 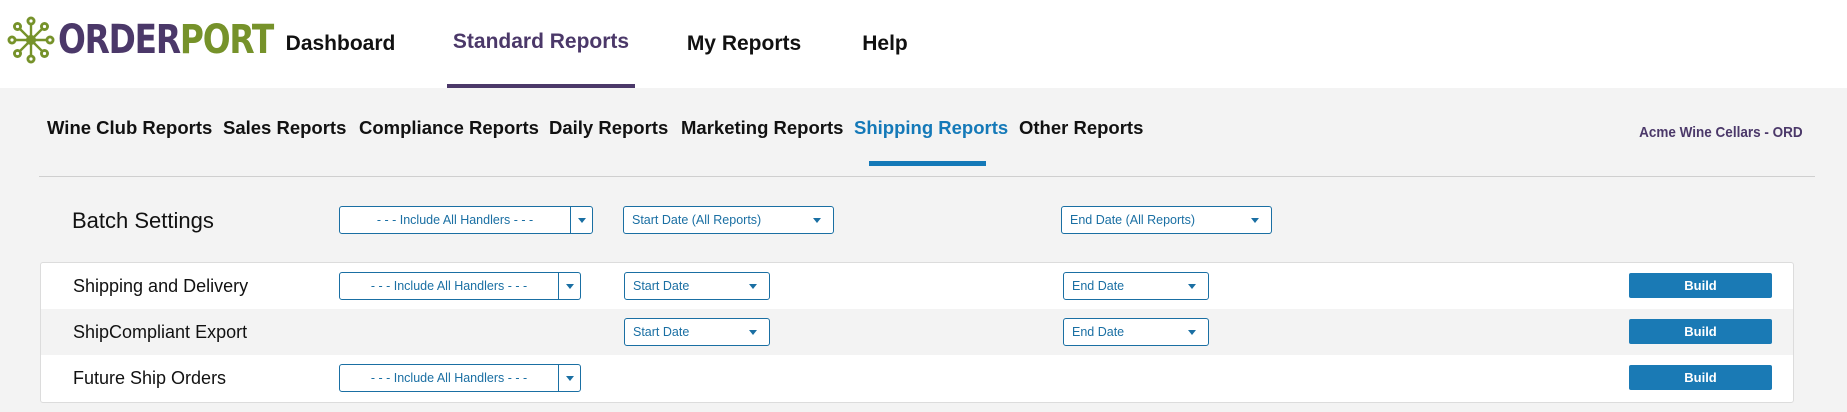 I want to click on batch-start-date-select: Start Date (All Reports), so click(x=728, y=220).